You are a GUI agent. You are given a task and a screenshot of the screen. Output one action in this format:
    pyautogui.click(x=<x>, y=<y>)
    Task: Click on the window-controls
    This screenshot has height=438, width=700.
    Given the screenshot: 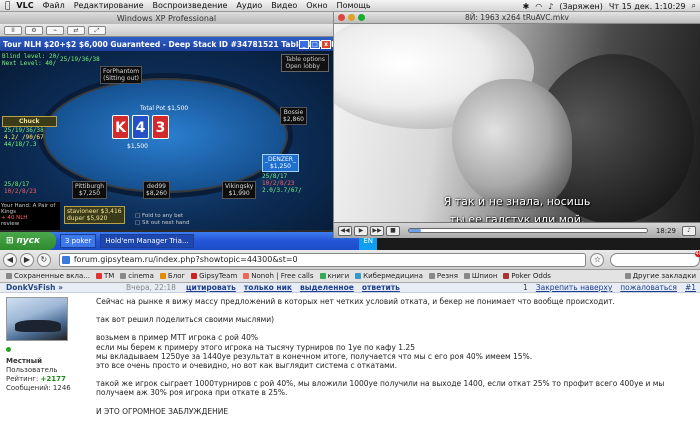 What is the action you would take?
    pyautogui.click(x=351, y=17)
    